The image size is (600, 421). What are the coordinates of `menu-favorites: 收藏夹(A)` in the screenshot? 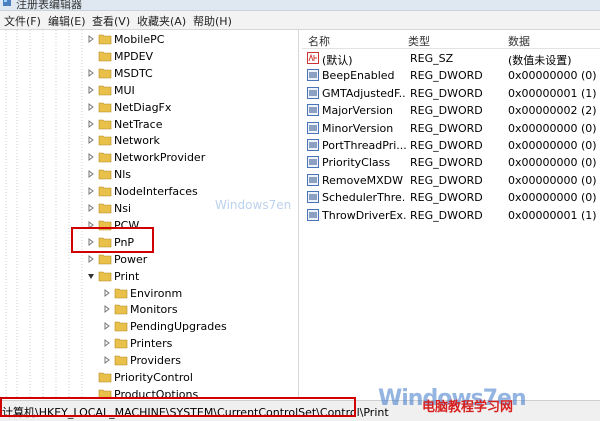 It's located at (161, 21).